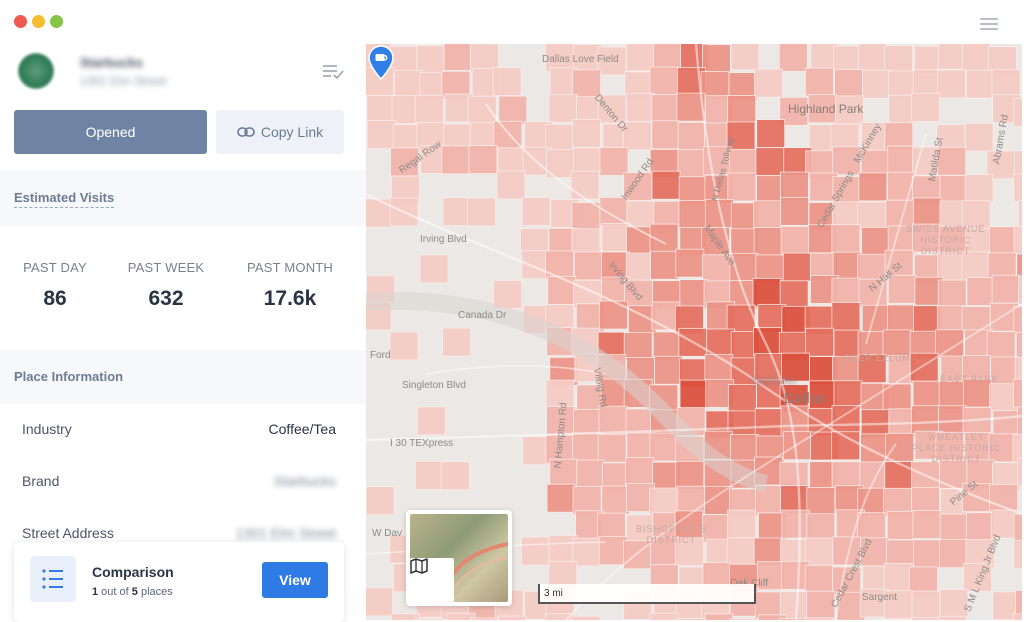 This screenshot has width=1024, height=622. Describe the element at coordinates (246, 132) in the screenshot. I see `link-icon` at that location.